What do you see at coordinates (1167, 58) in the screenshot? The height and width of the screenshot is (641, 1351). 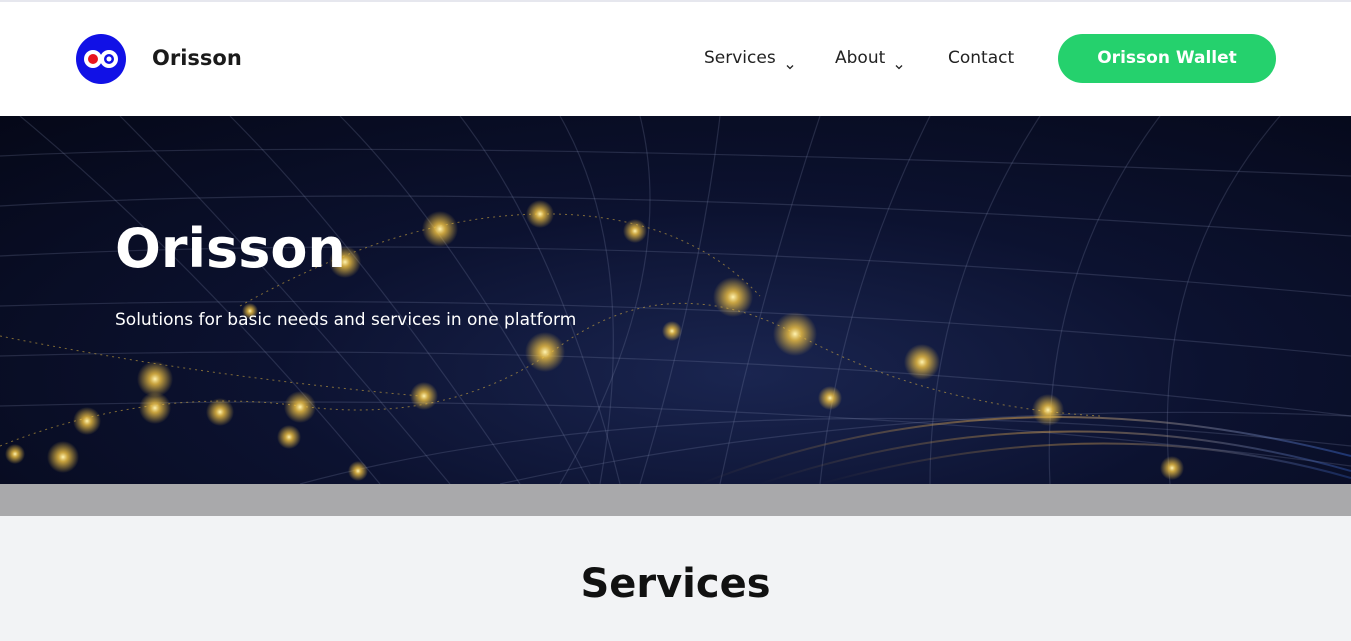 I see `orisson-wallet-button: Orisson Wallet` at bounding box center [1167, 58].